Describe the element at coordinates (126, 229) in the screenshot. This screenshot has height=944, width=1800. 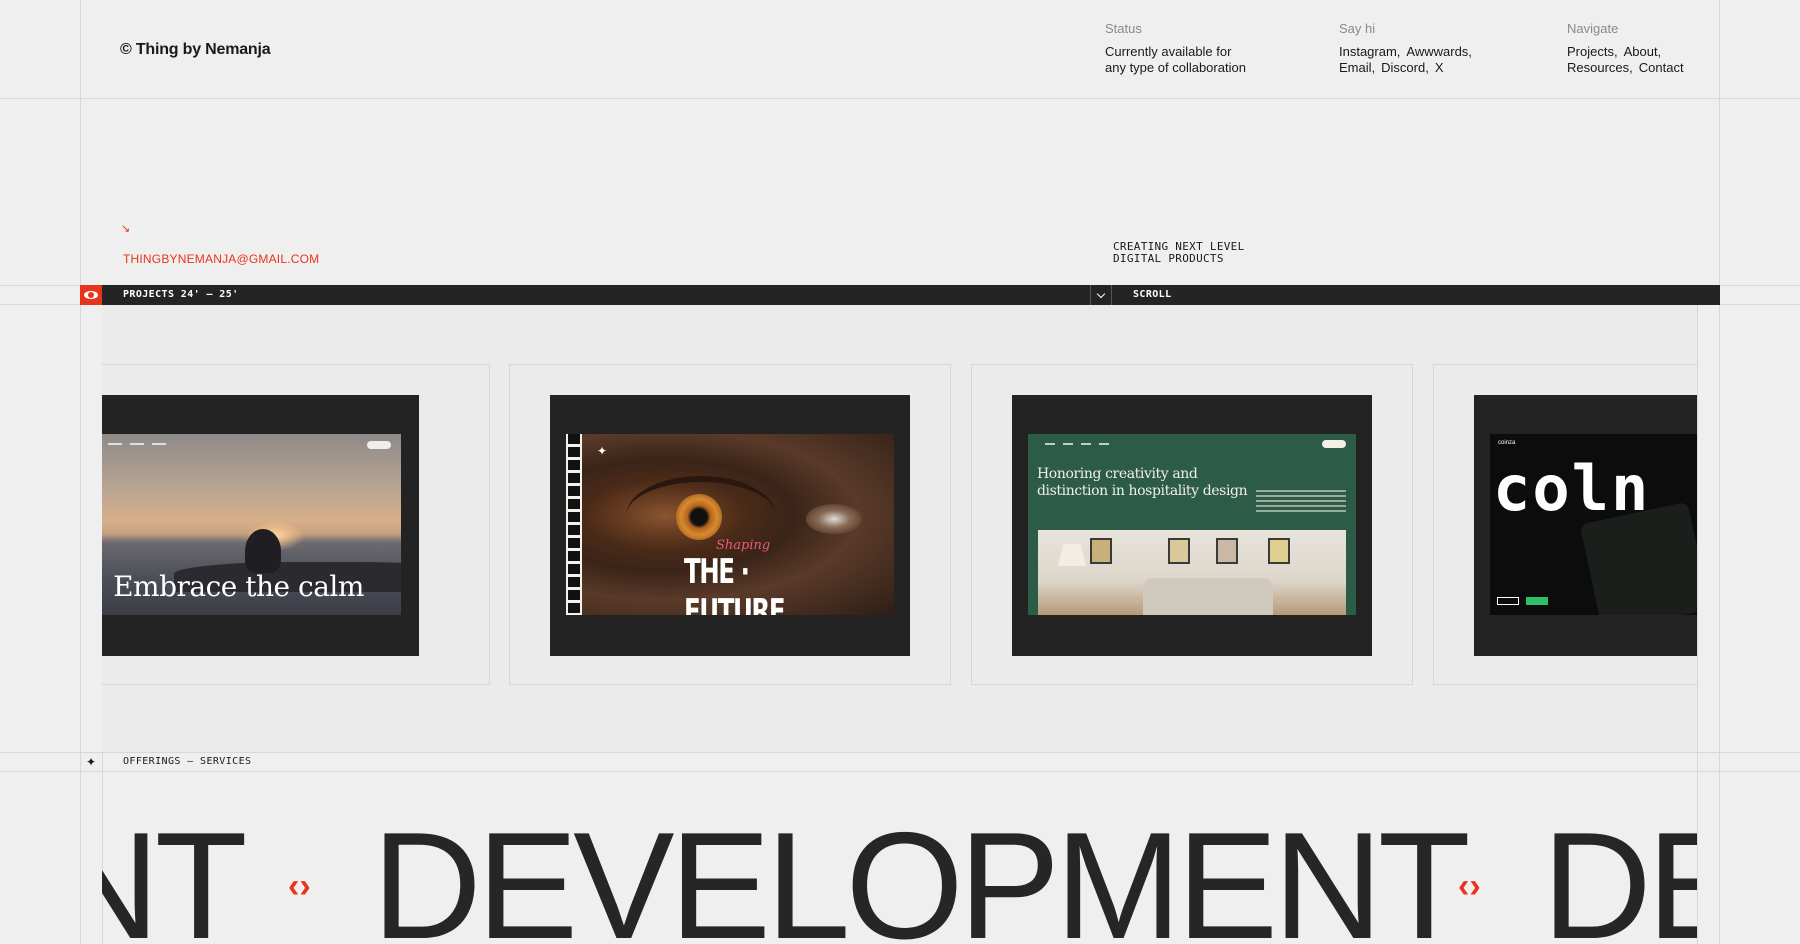
I see `arrow-down-right-icon: ↘` at that location.